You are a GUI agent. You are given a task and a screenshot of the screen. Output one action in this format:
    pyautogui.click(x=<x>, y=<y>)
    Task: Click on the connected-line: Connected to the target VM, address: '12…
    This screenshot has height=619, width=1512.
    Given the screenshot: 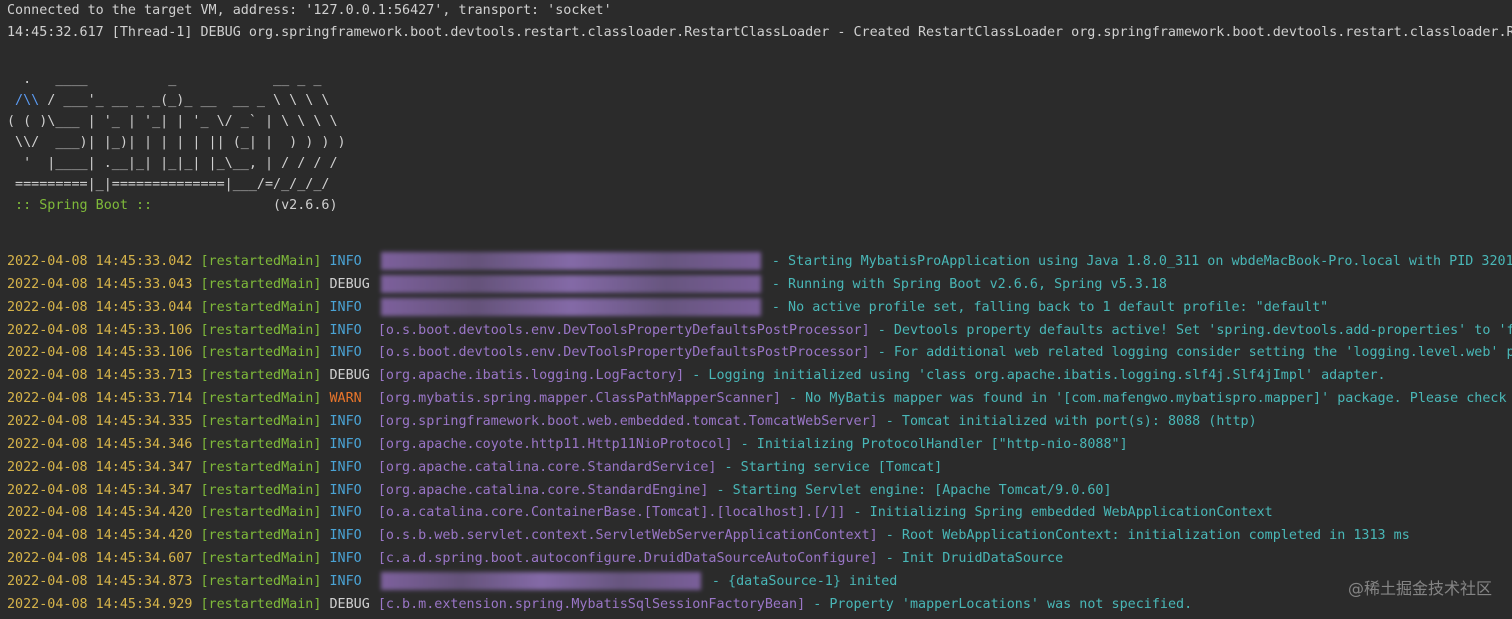 What is the action you would take?
    pyautogui.click(x=309, y=10)
    